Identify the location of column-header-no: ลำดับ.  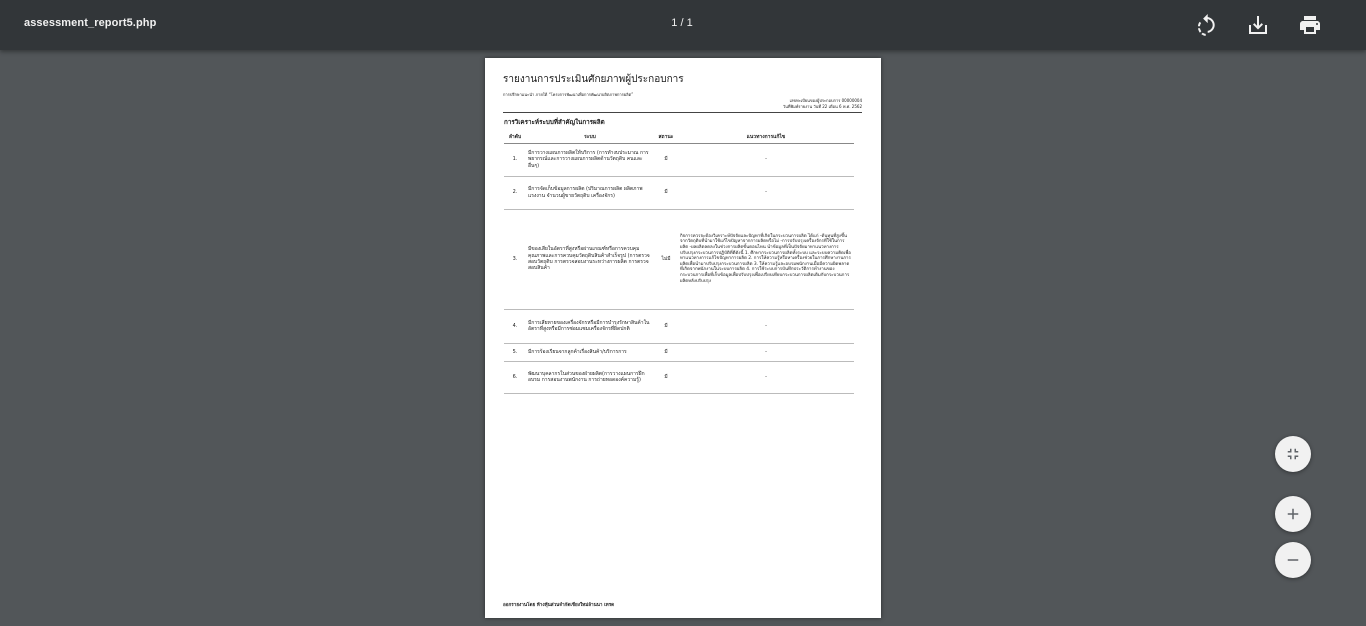
(515, 137).